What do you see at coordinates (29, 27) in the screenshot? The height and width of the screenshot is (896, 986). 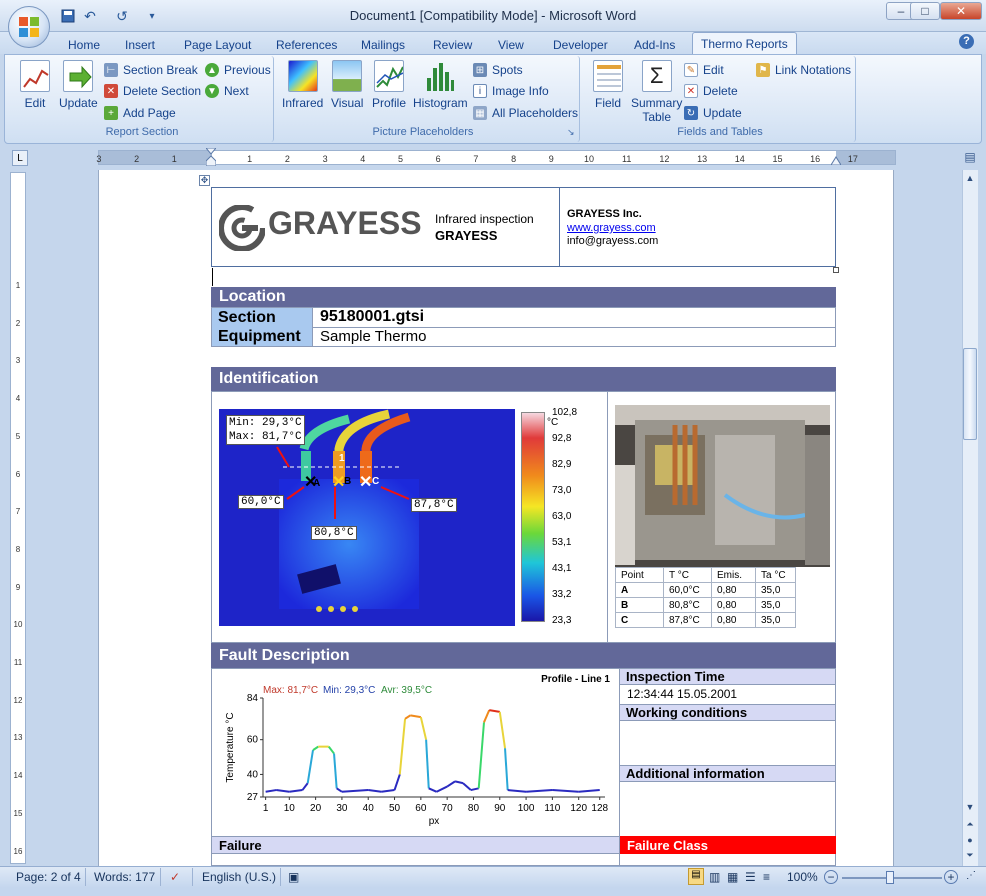 I see `office-button` at bounding box center [29, 27].